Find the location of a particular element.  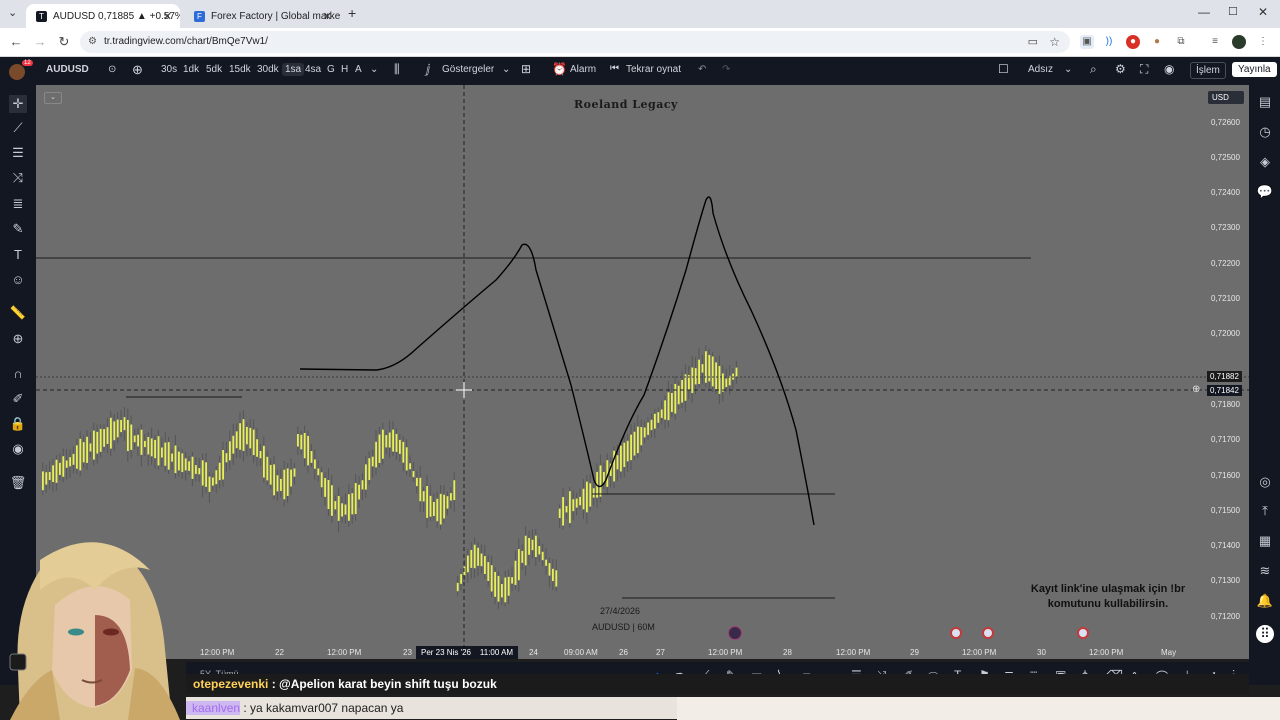

layout-name: Adsız is located at coordinates (1040, 69).